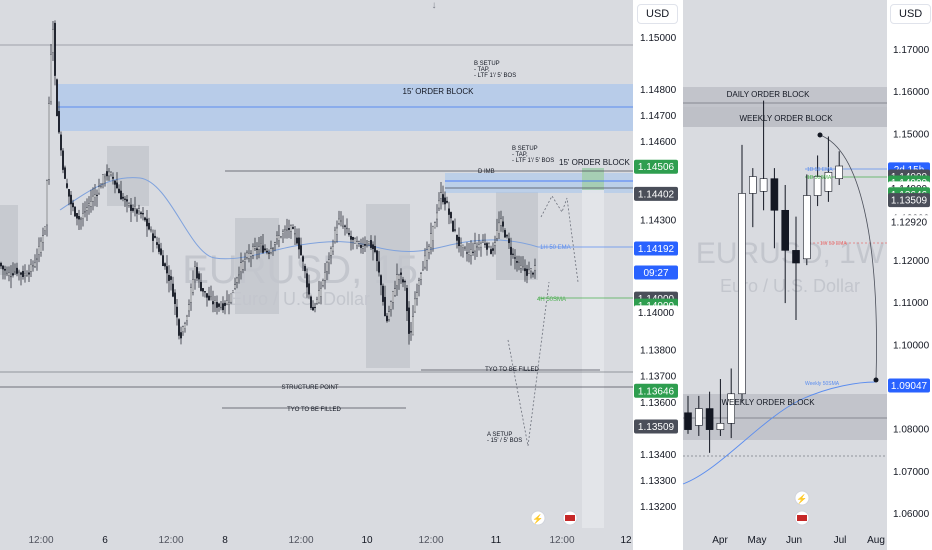 Image resolution: width=932 pixels, height=550 pixels. Describe the element at coordinates (658, 403) in the screenshot. I see `left-y-tick-8: 1.13600` at that location.